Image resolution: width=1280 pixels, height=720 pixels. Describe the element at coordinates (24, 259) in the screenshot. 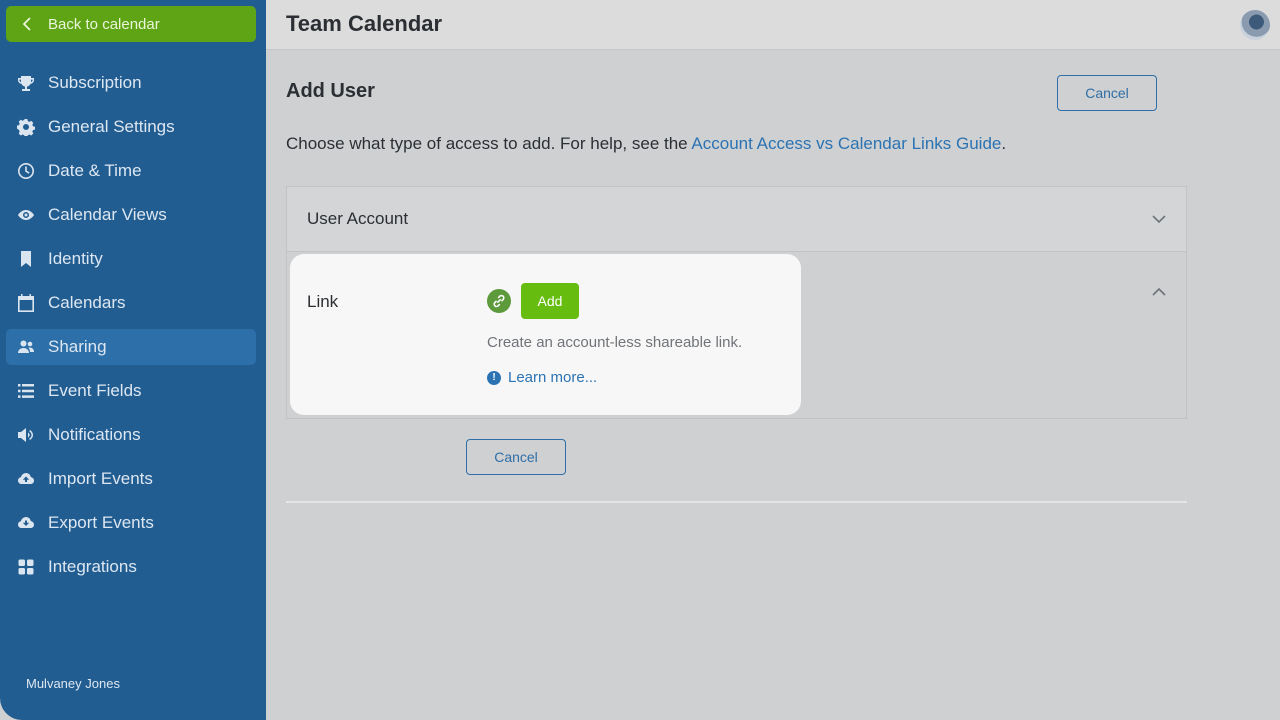

I see `bookmark-icon` at that location.